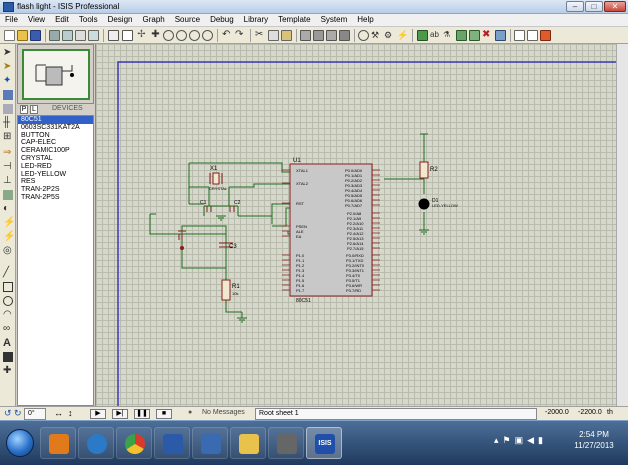 The width and height of the screenshot is (628, 465). What do you see at coordinates (141, 35) in the screenshot?
I see `origin-icon: ✢` at bounding box center [141, 35].